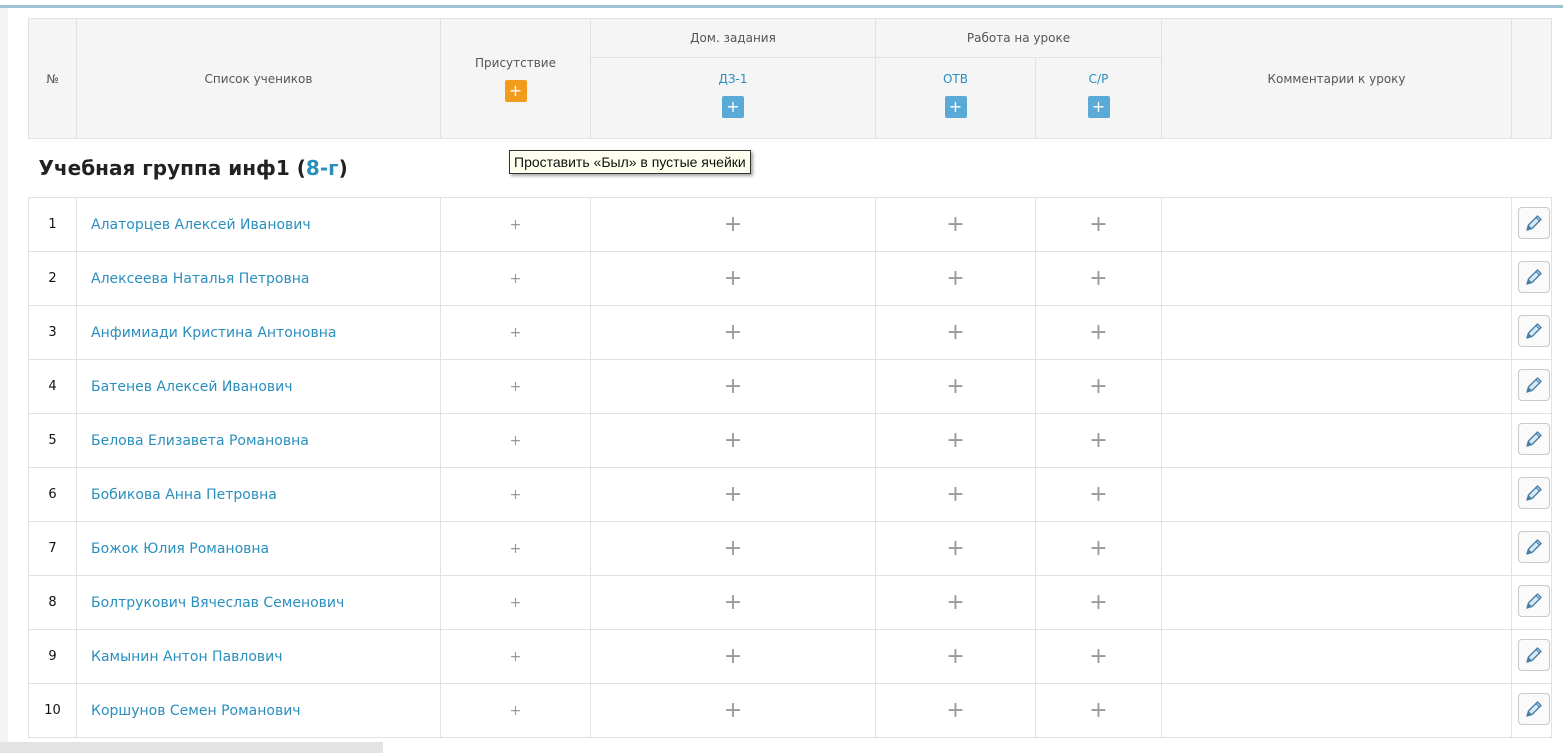 This screenshot has height=753, width=1563. What do you see at coordinates (515, 90) in the screenshot?
I see `mark-all-present-button: +` at bounding box center [515, 90].